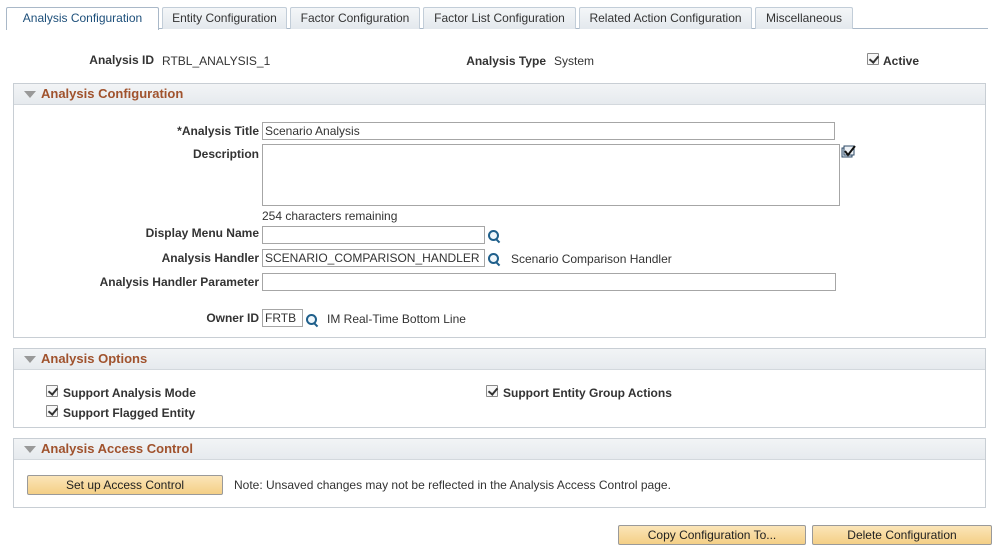 The height and width of the screenshot is (553, 1001). Describe the element at coordinates (210, 258) in the screenshot. I see `analysis-handler-label: Analysis Handler` at that location.